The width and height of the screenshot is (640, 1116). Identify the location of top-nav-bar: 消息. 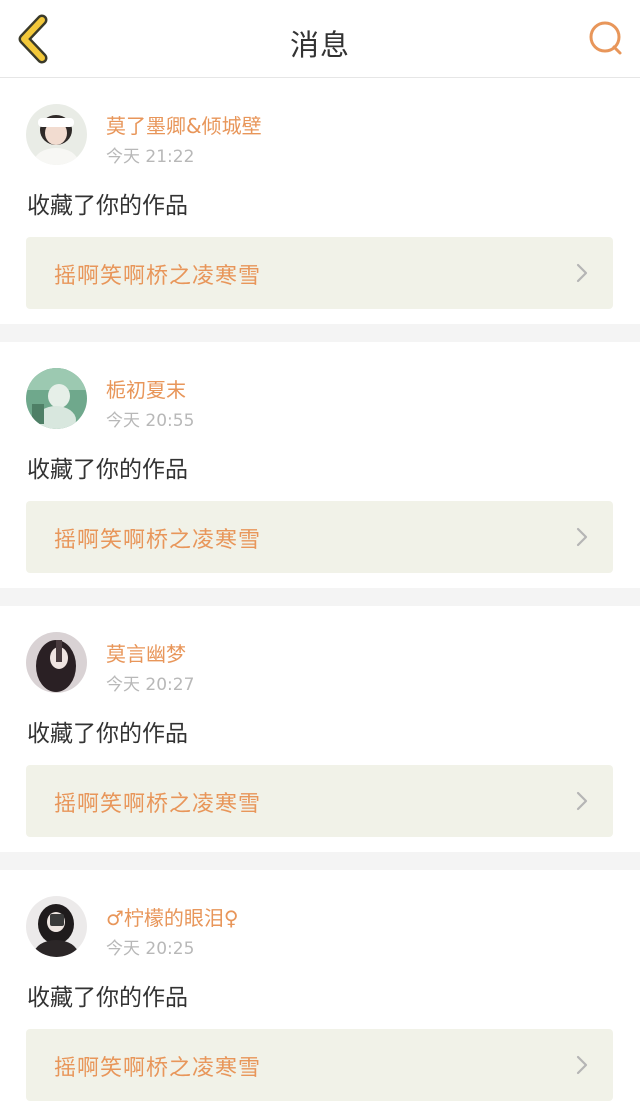
(320, 39).